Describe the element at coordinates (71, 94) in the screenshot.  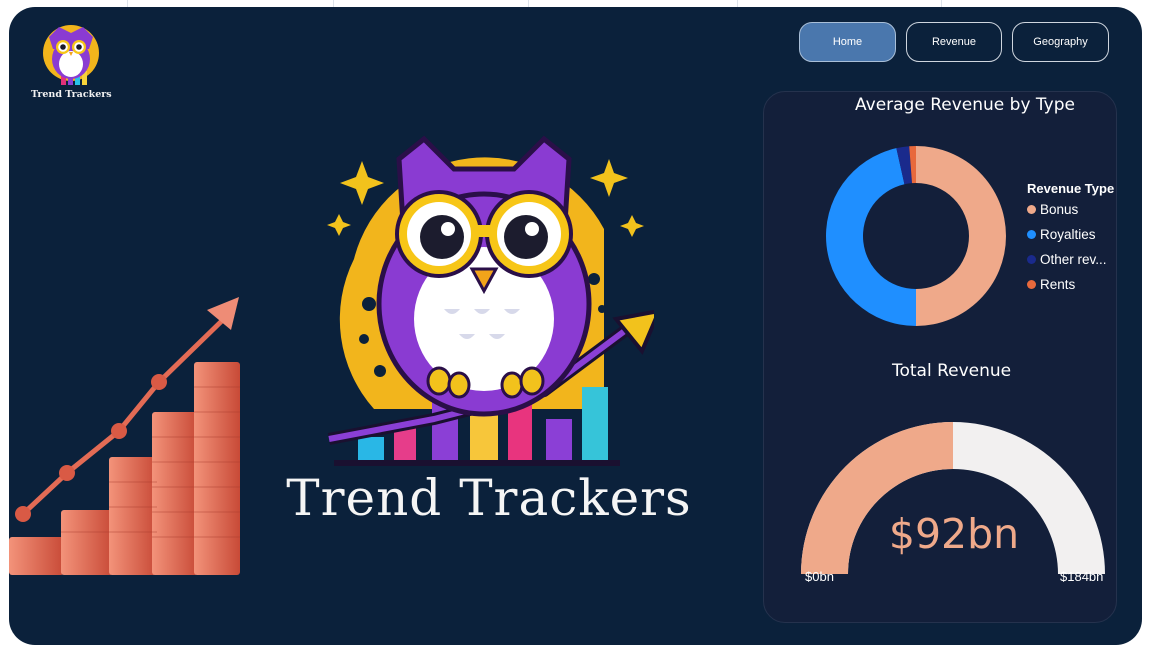
I see `logo-caption: Trend Trackers` at that location.